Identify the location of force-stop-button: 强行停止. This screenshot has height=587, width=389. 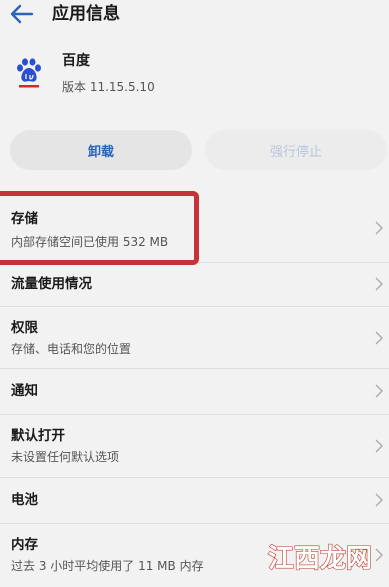
(296, 150).